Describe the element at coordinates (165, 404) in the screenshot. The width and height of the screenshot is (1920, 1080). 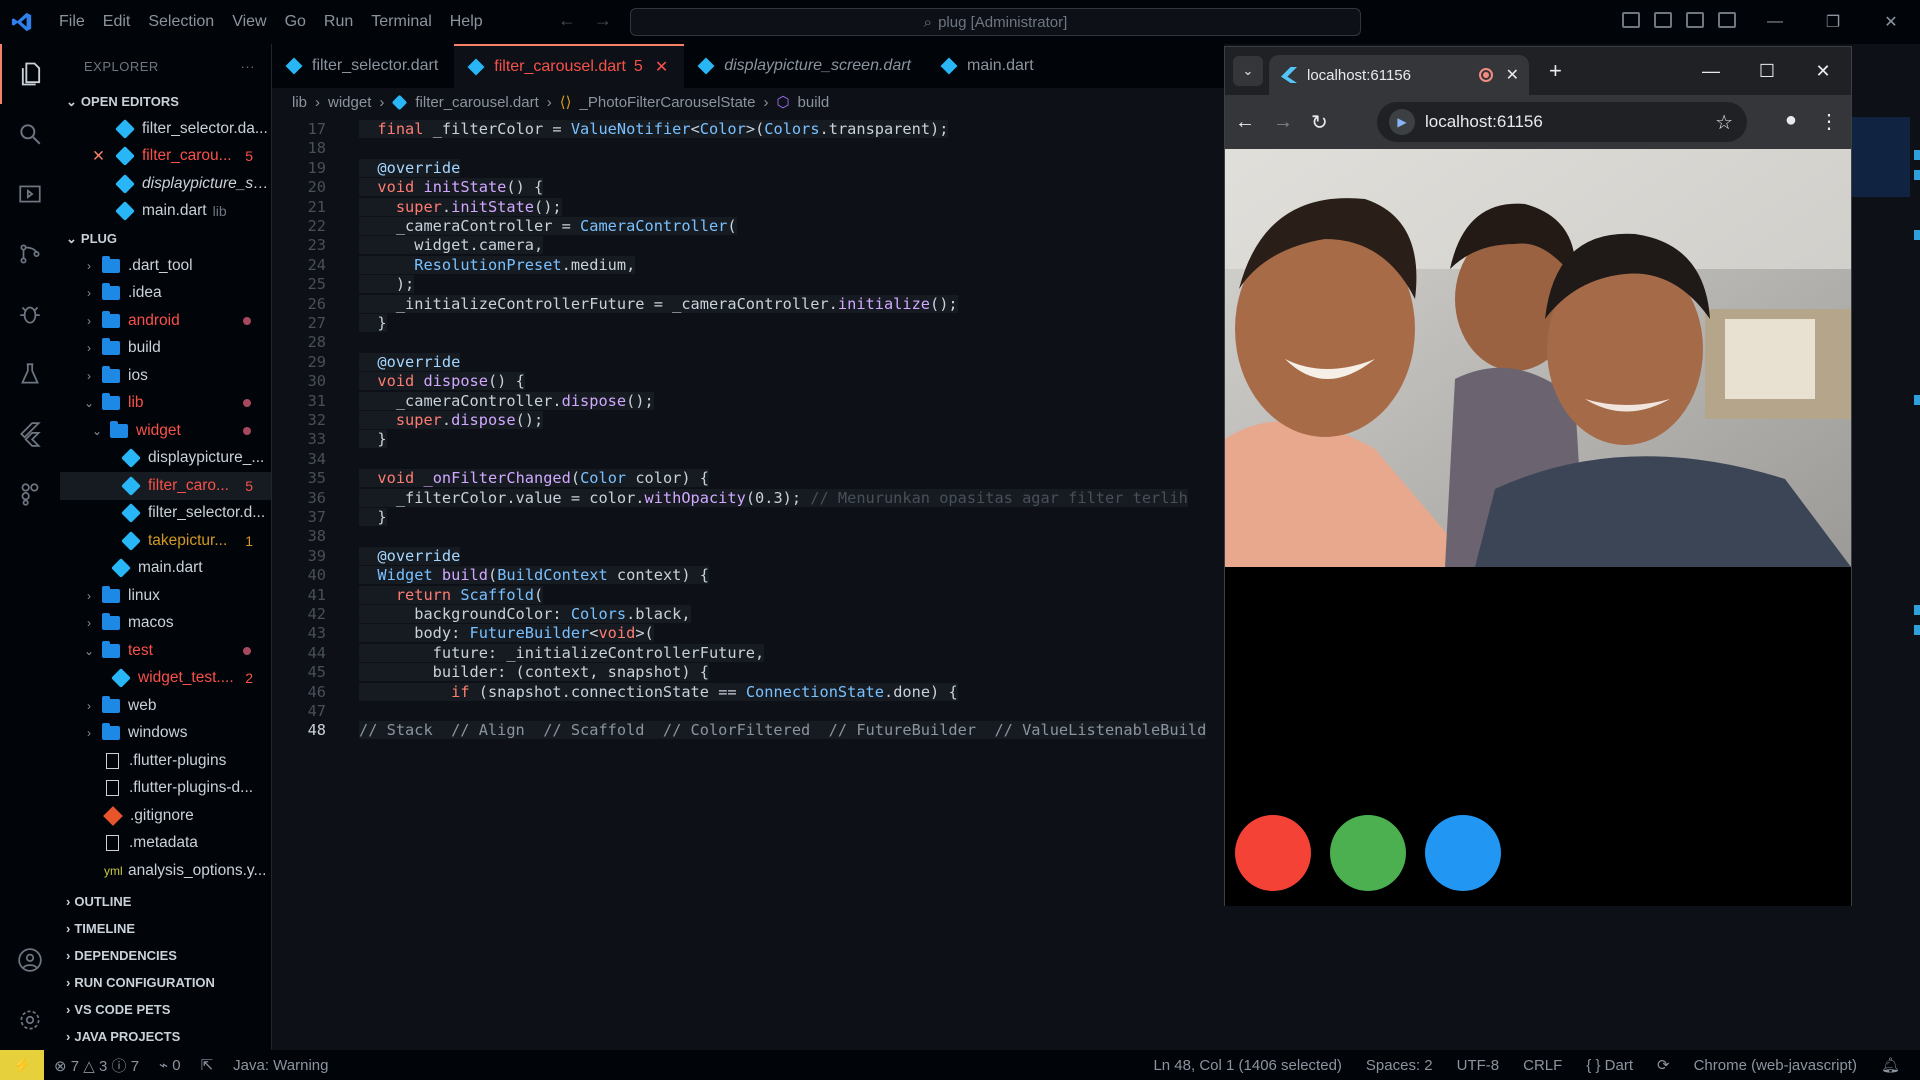
I see `tree-folder: ⌄ lib` at that location.